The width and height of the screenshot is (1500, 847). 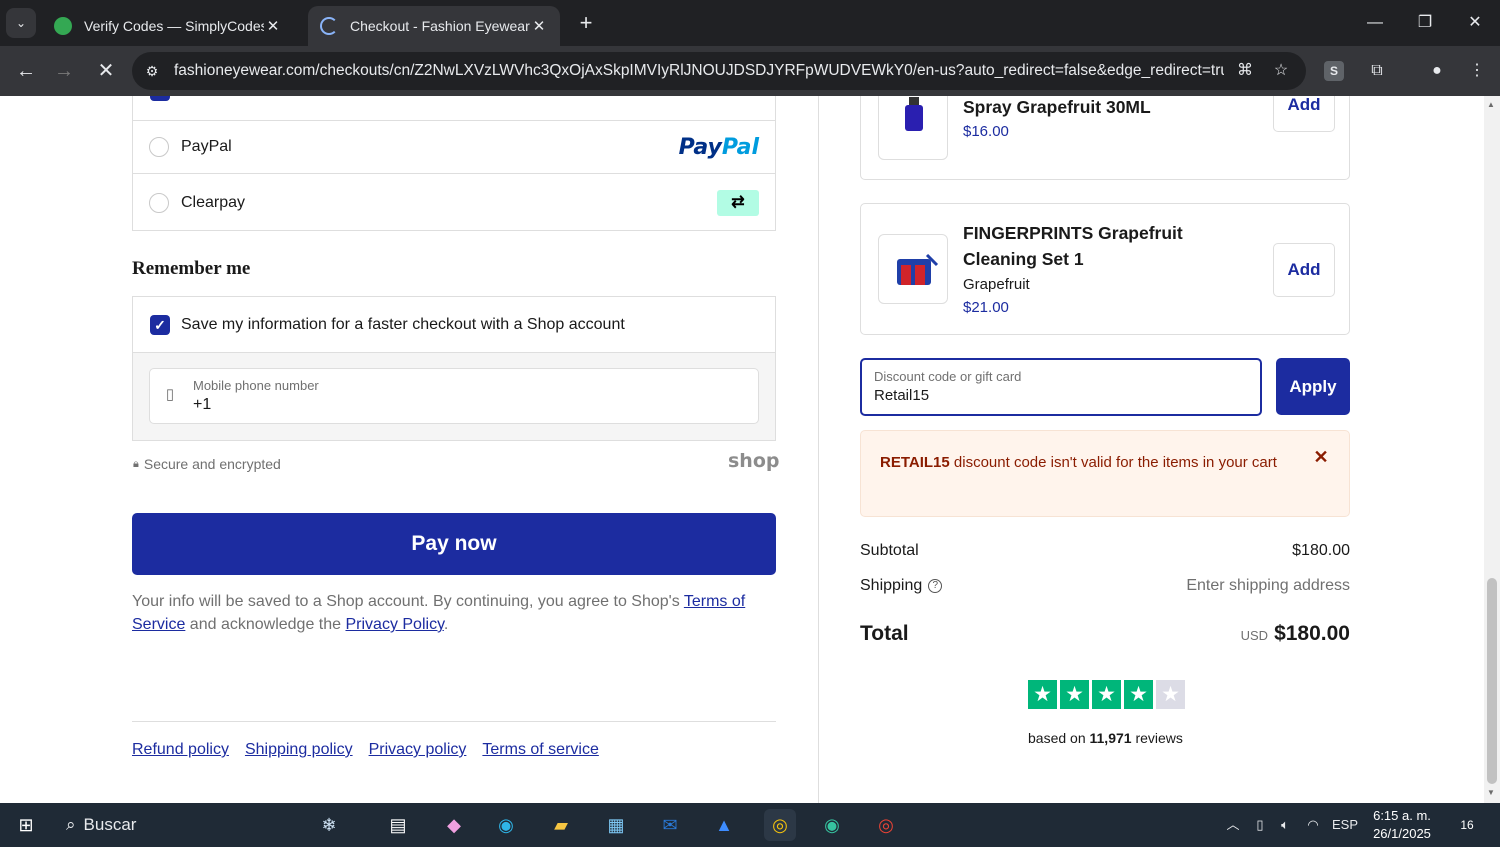 I want to click on product-name: FINGERPRINTS Grapefruit Cleaning Set 1, so click(x=1073, y=246).